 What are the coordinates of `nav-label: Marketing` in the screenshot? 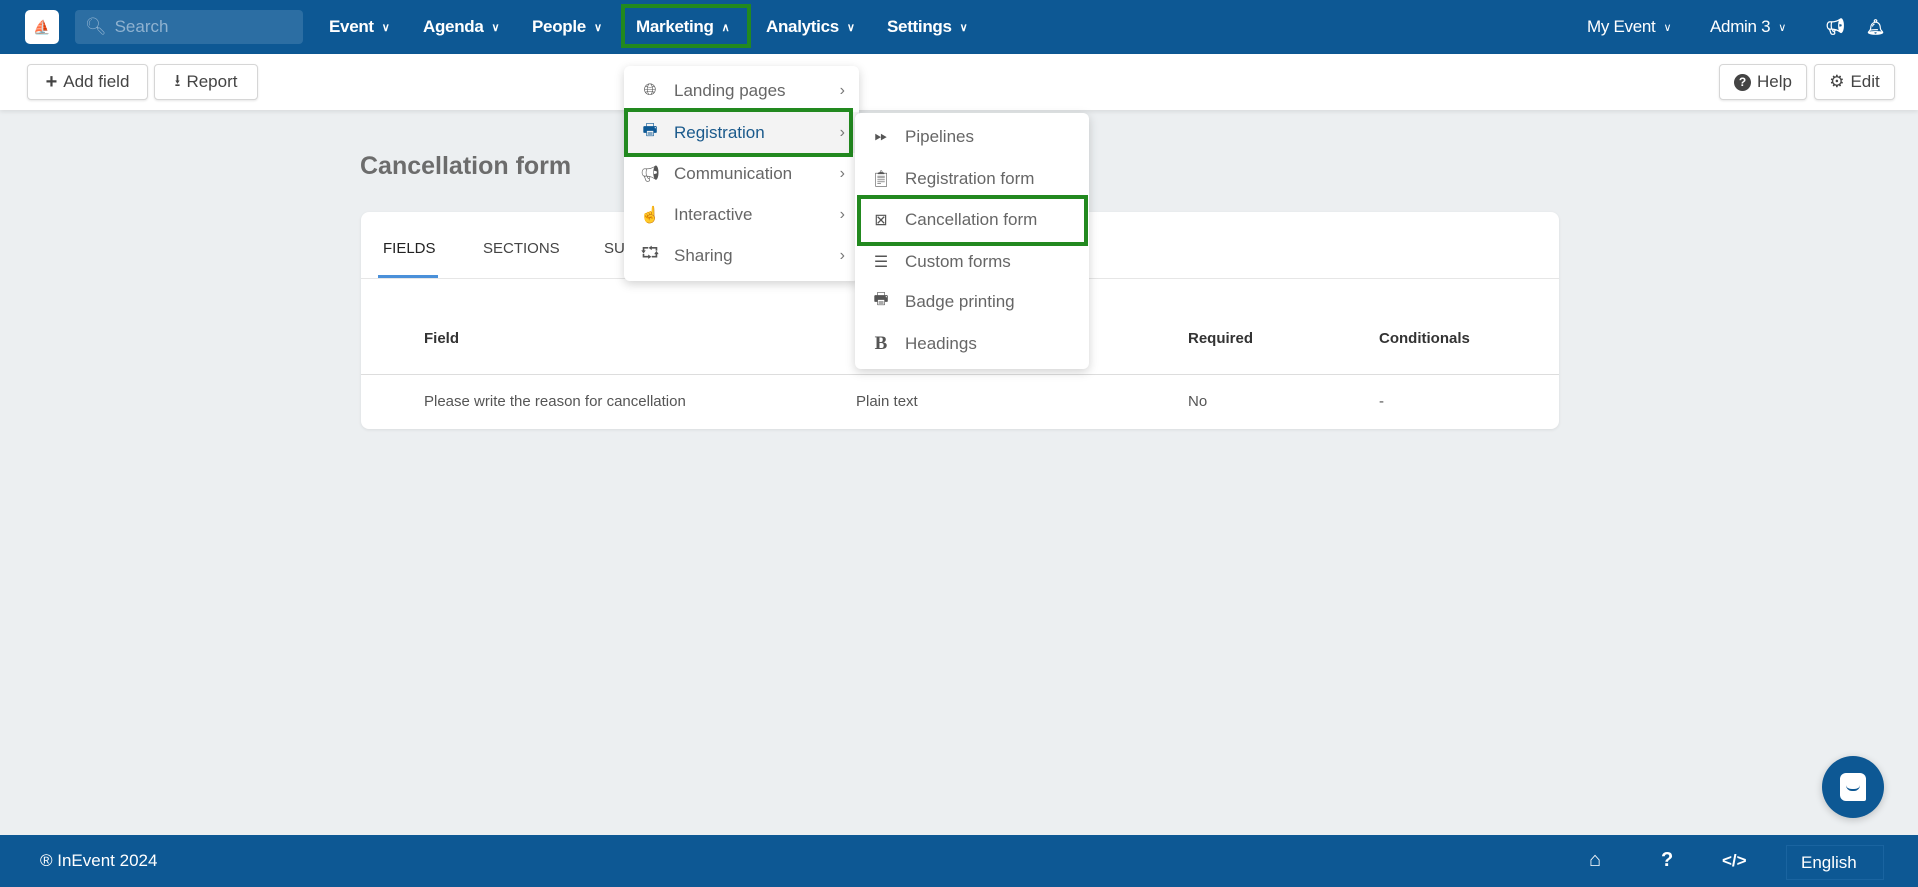 It's located at (675, 26).